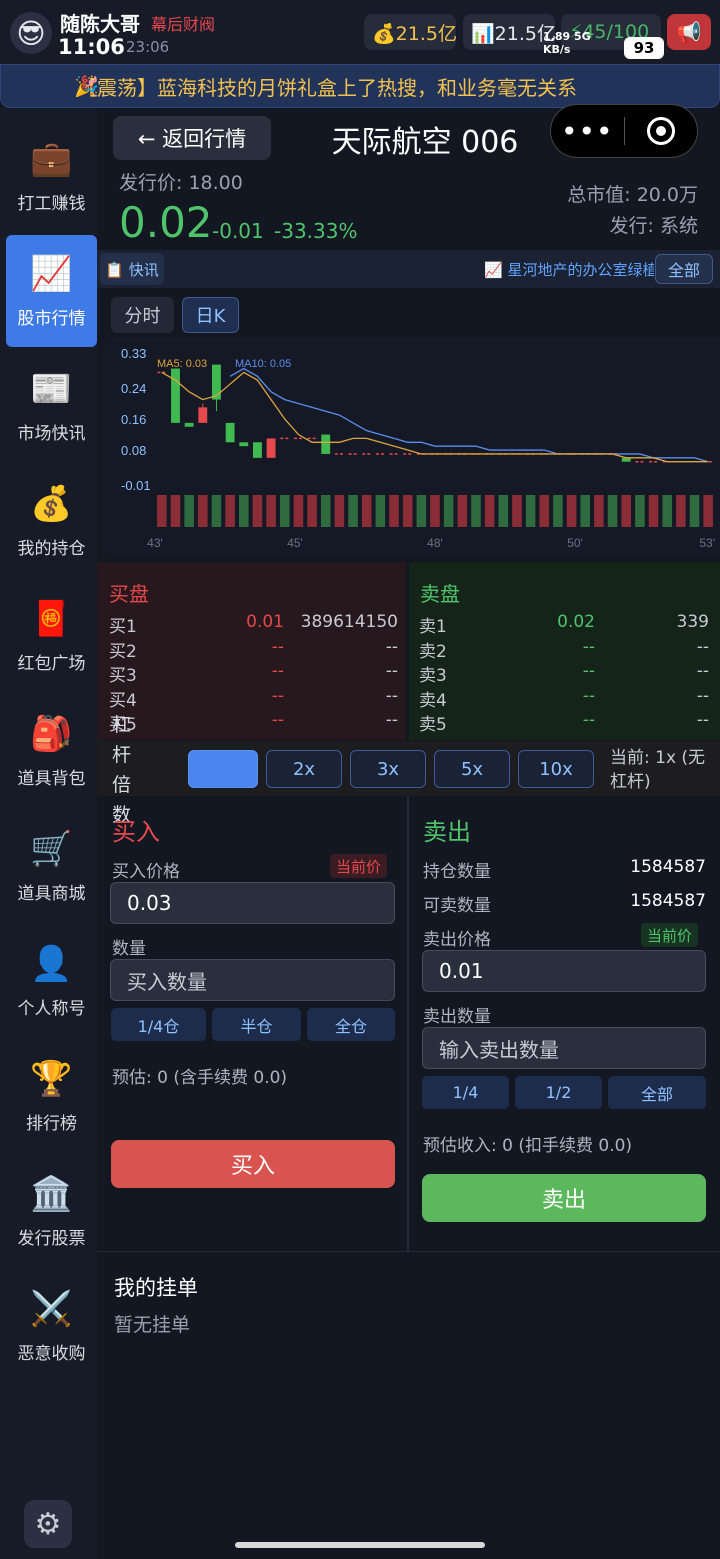 This screenshot has height=1559, width=720. Describe the element at coordinates (152, 1325) in the screenshot. I see `no-orders-text: 暂无挂单` at that location.